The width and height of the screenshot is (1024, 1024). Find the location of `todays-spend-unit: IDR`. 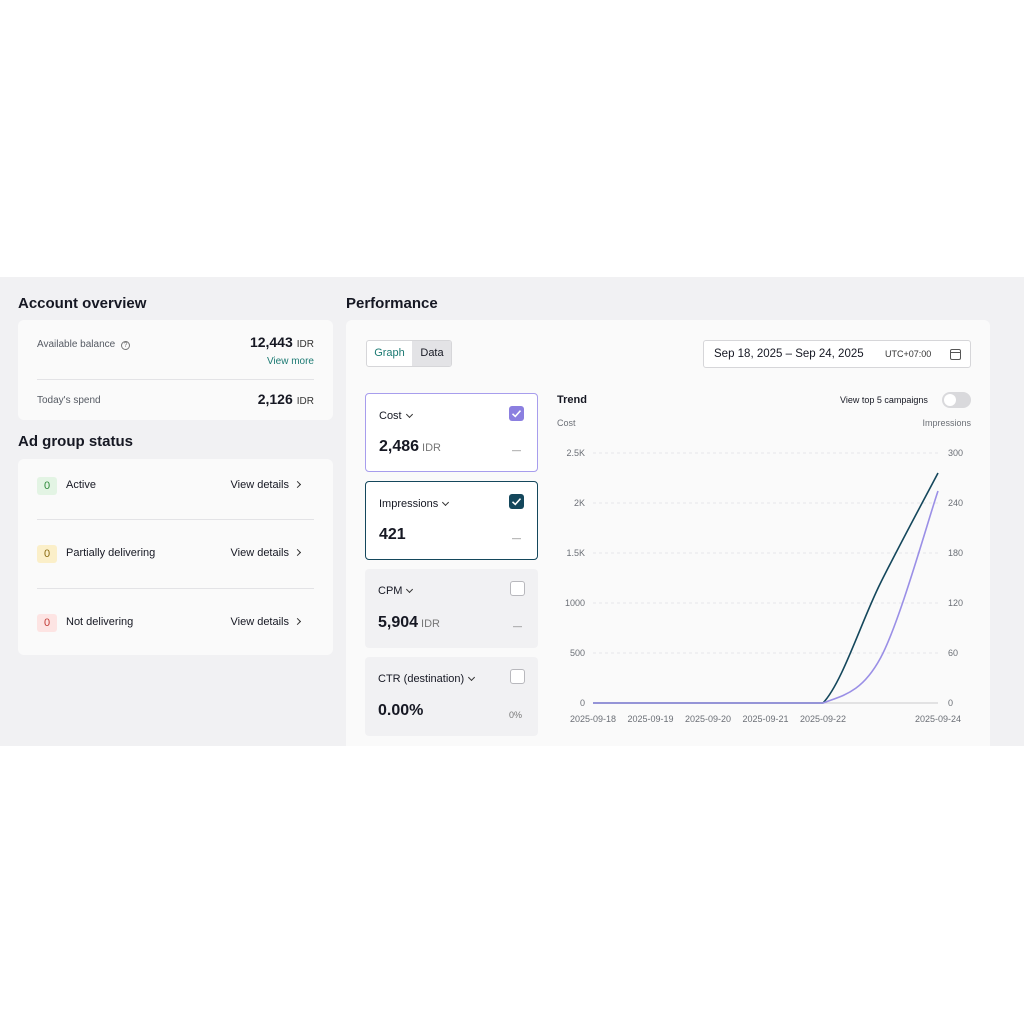

todays-spend-unit: IDR is located at coordinates (305, 401).